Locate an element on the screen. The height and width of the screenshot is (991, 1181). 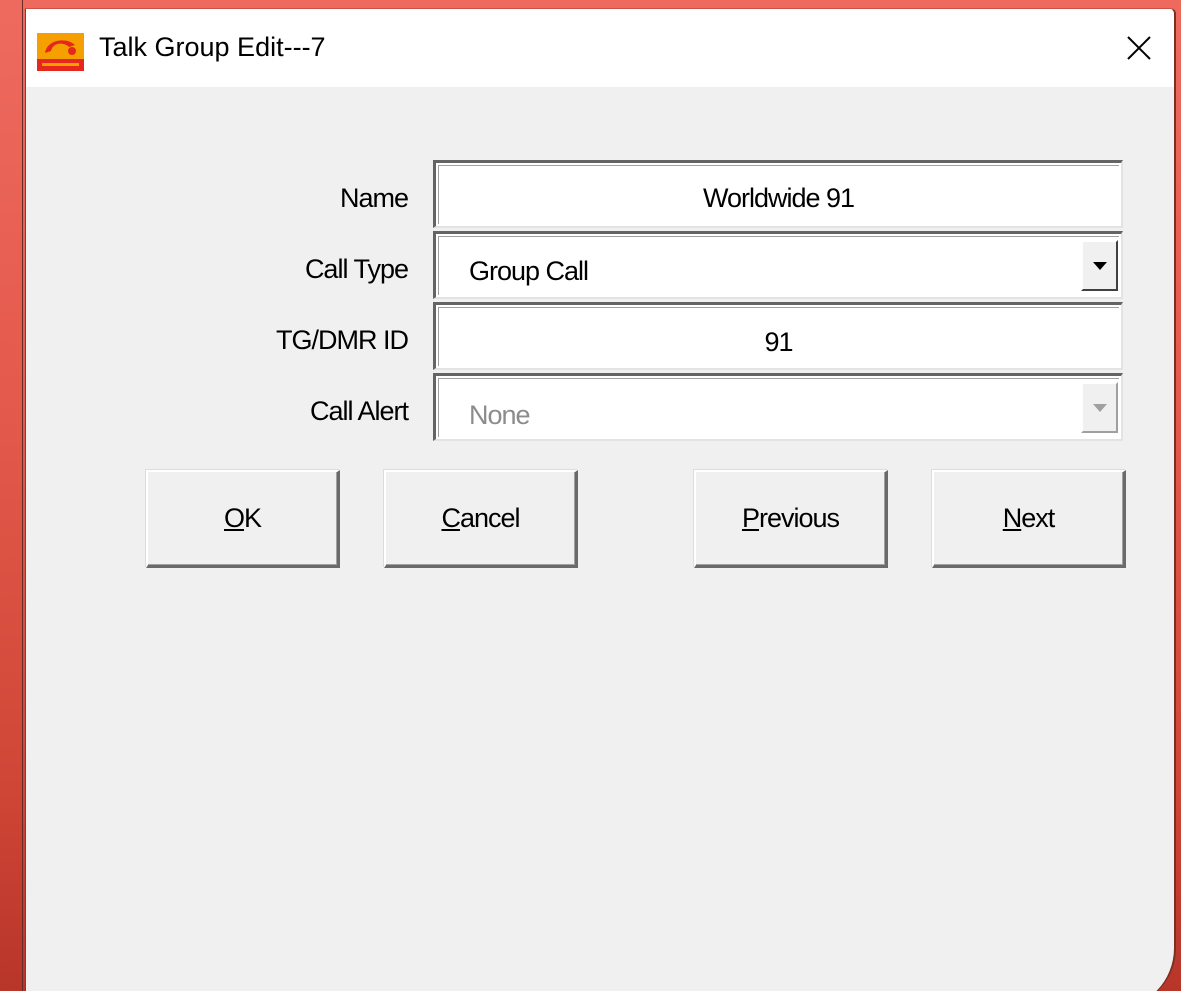
title-bar: Talk Group Edit---7 is located at coordinates (600, 48).